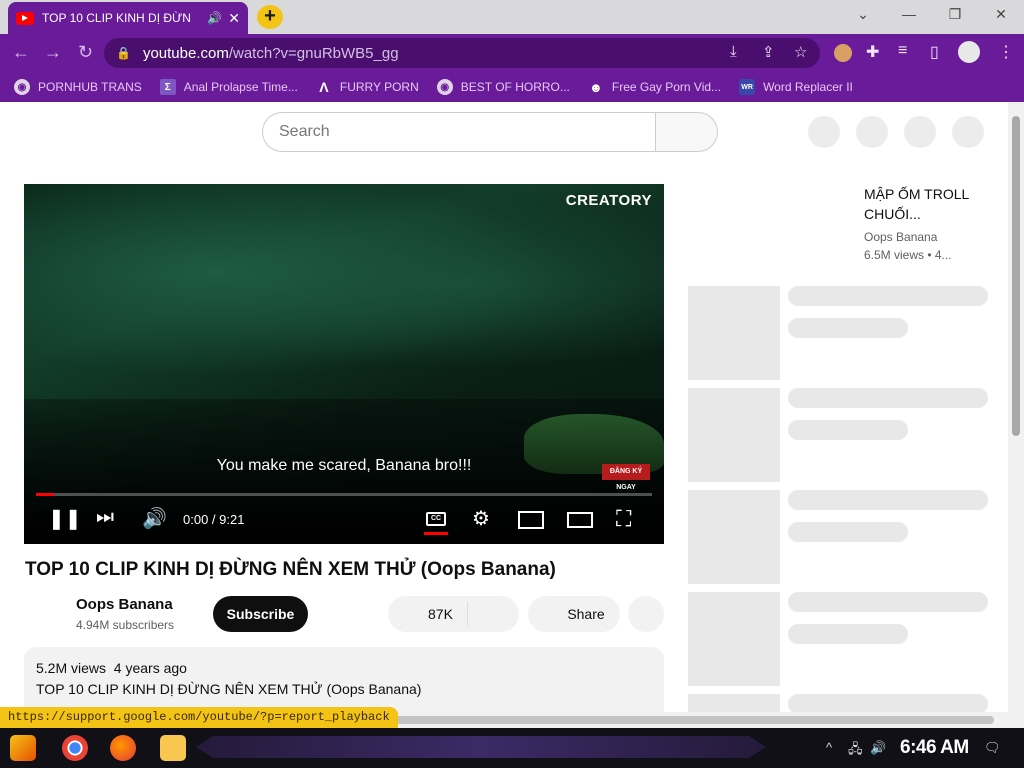  I want to click on scrollbar-thumb, so click(1016, 276).